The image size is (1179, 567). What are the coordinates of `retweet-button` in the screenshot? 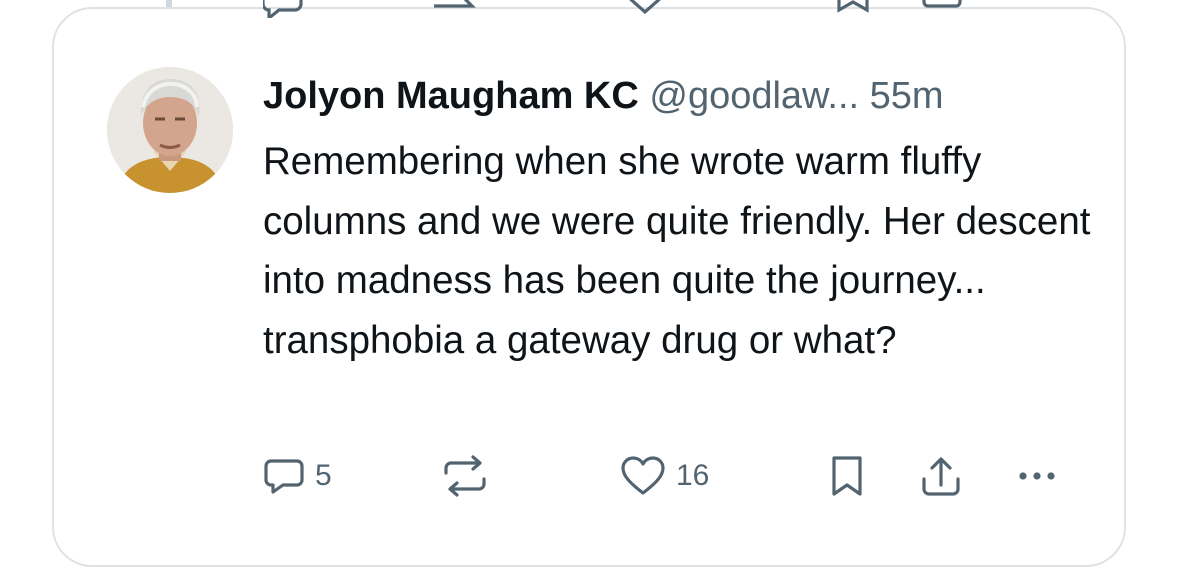 It's located at (465, 476).